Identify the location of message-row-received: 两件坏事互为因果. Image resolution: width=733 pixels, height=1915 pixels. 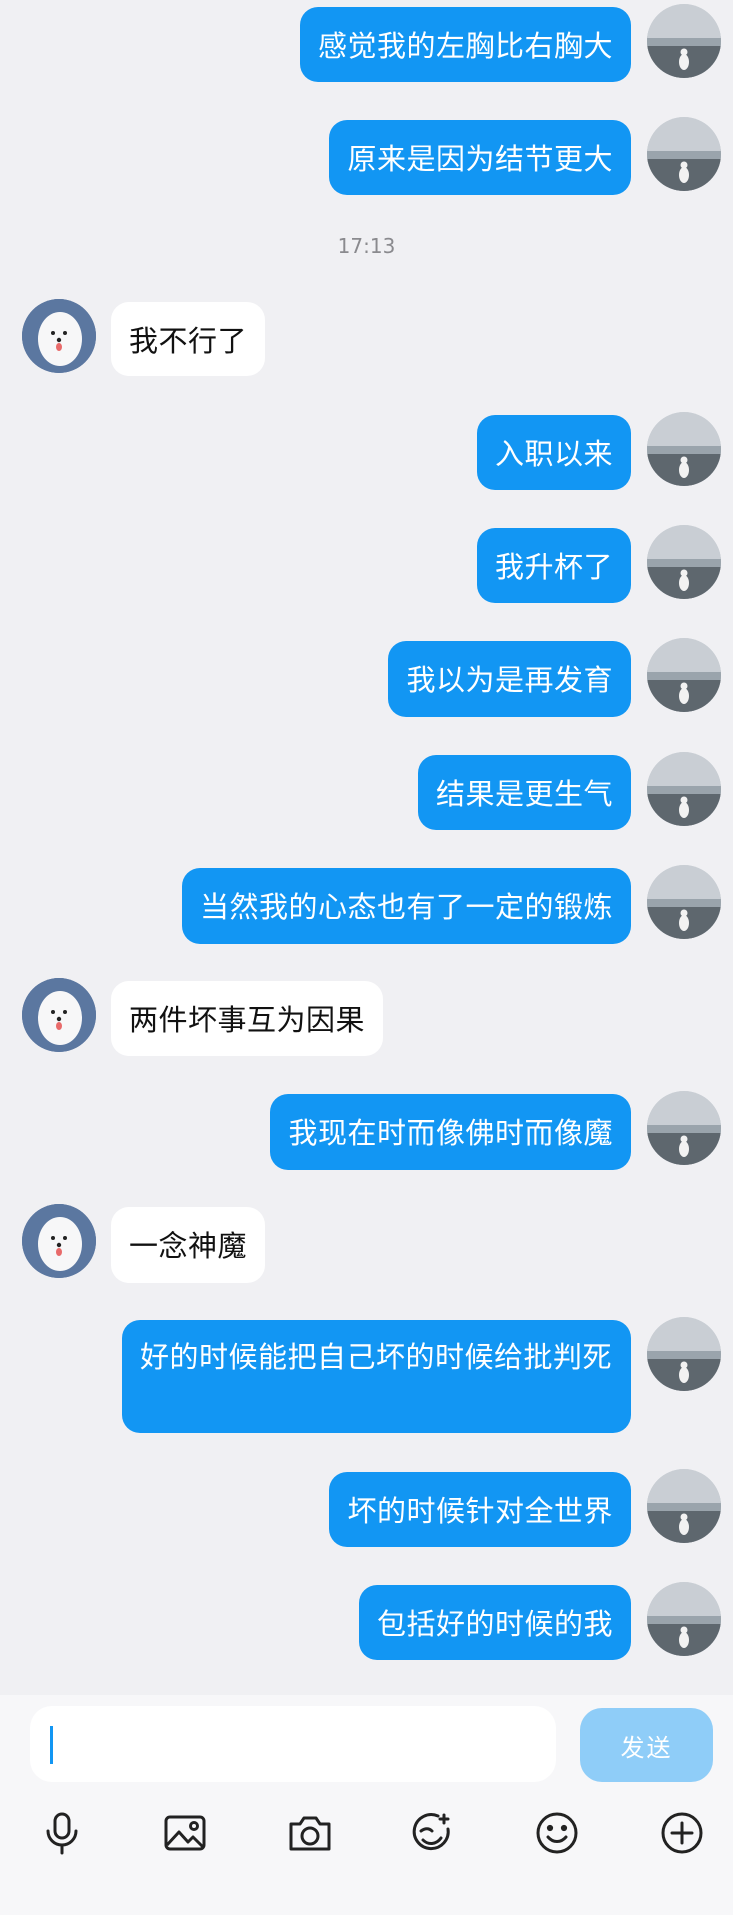
(366, 1017).